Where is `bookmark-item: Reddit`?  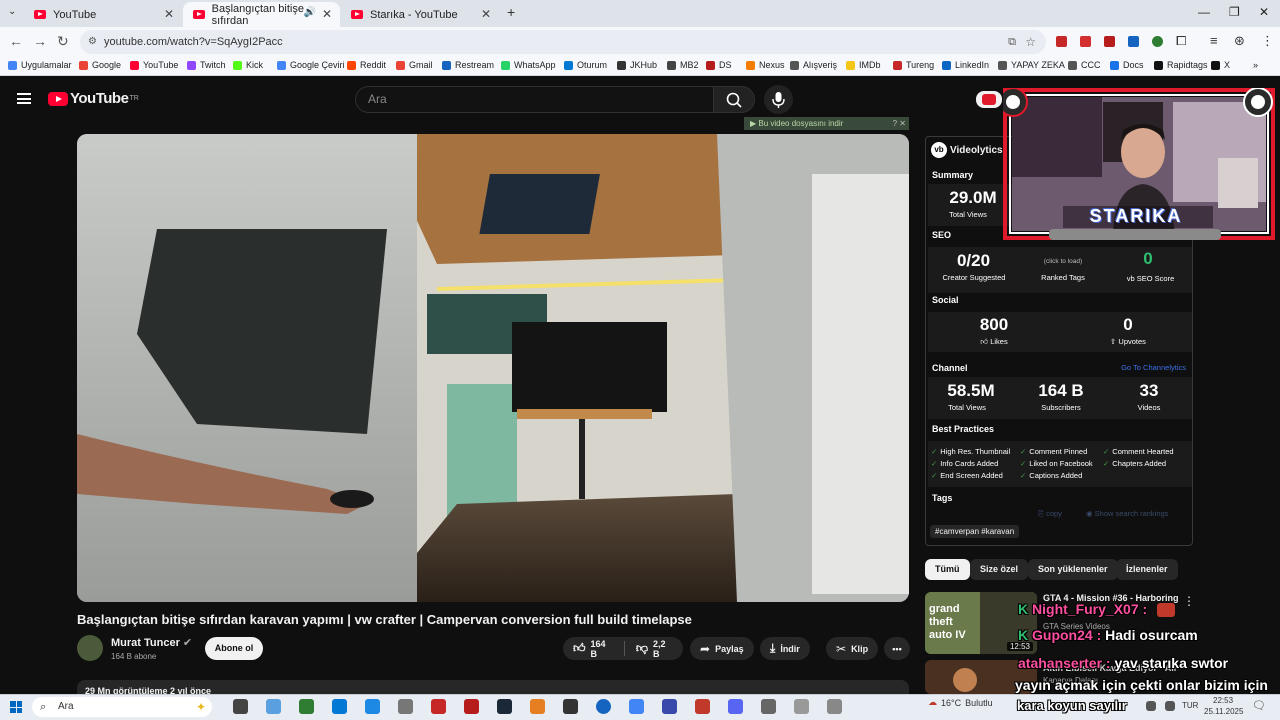
bookmark-item: Reddit is located at coordinates (366, 65).